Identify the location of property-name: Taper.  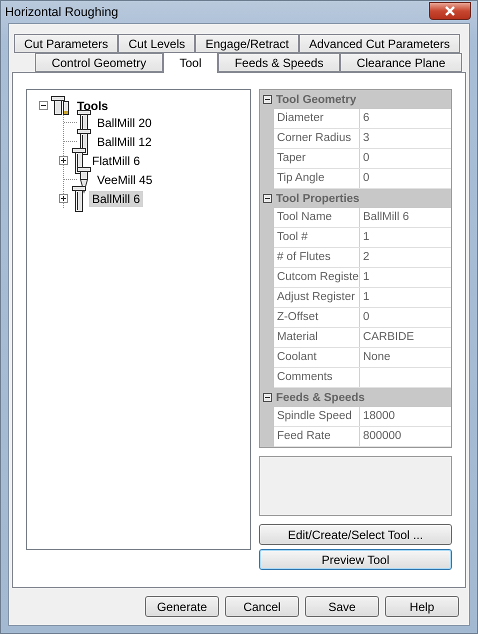
(317, 158).